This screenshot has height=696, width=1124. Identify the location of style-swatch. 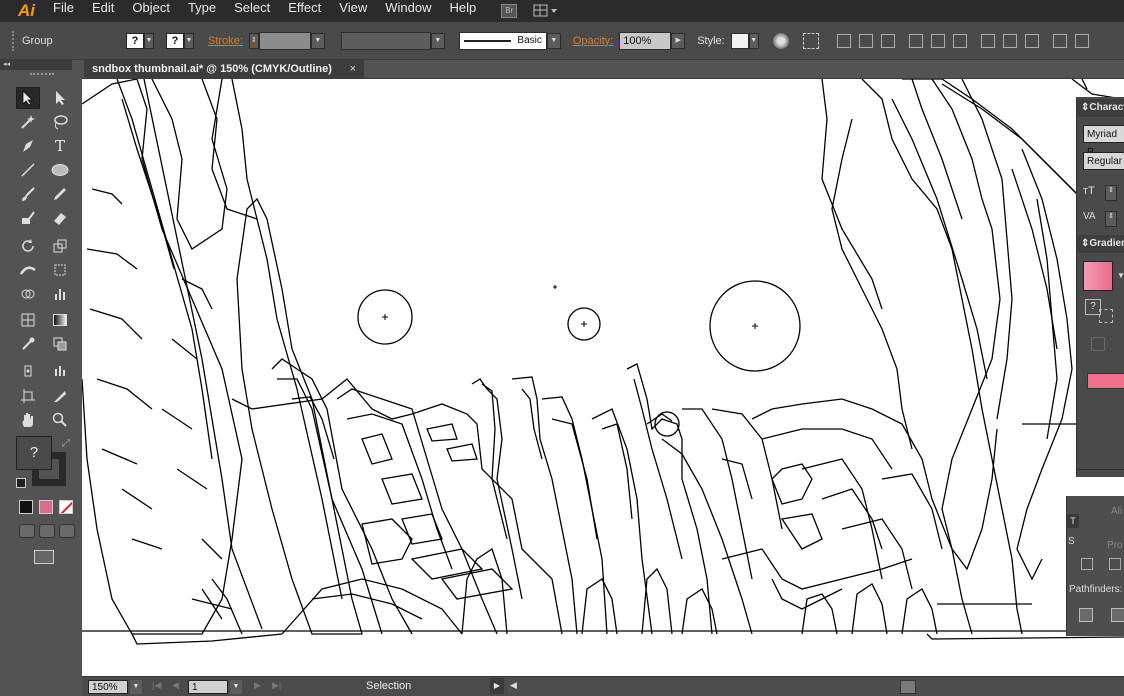
(739, 40).